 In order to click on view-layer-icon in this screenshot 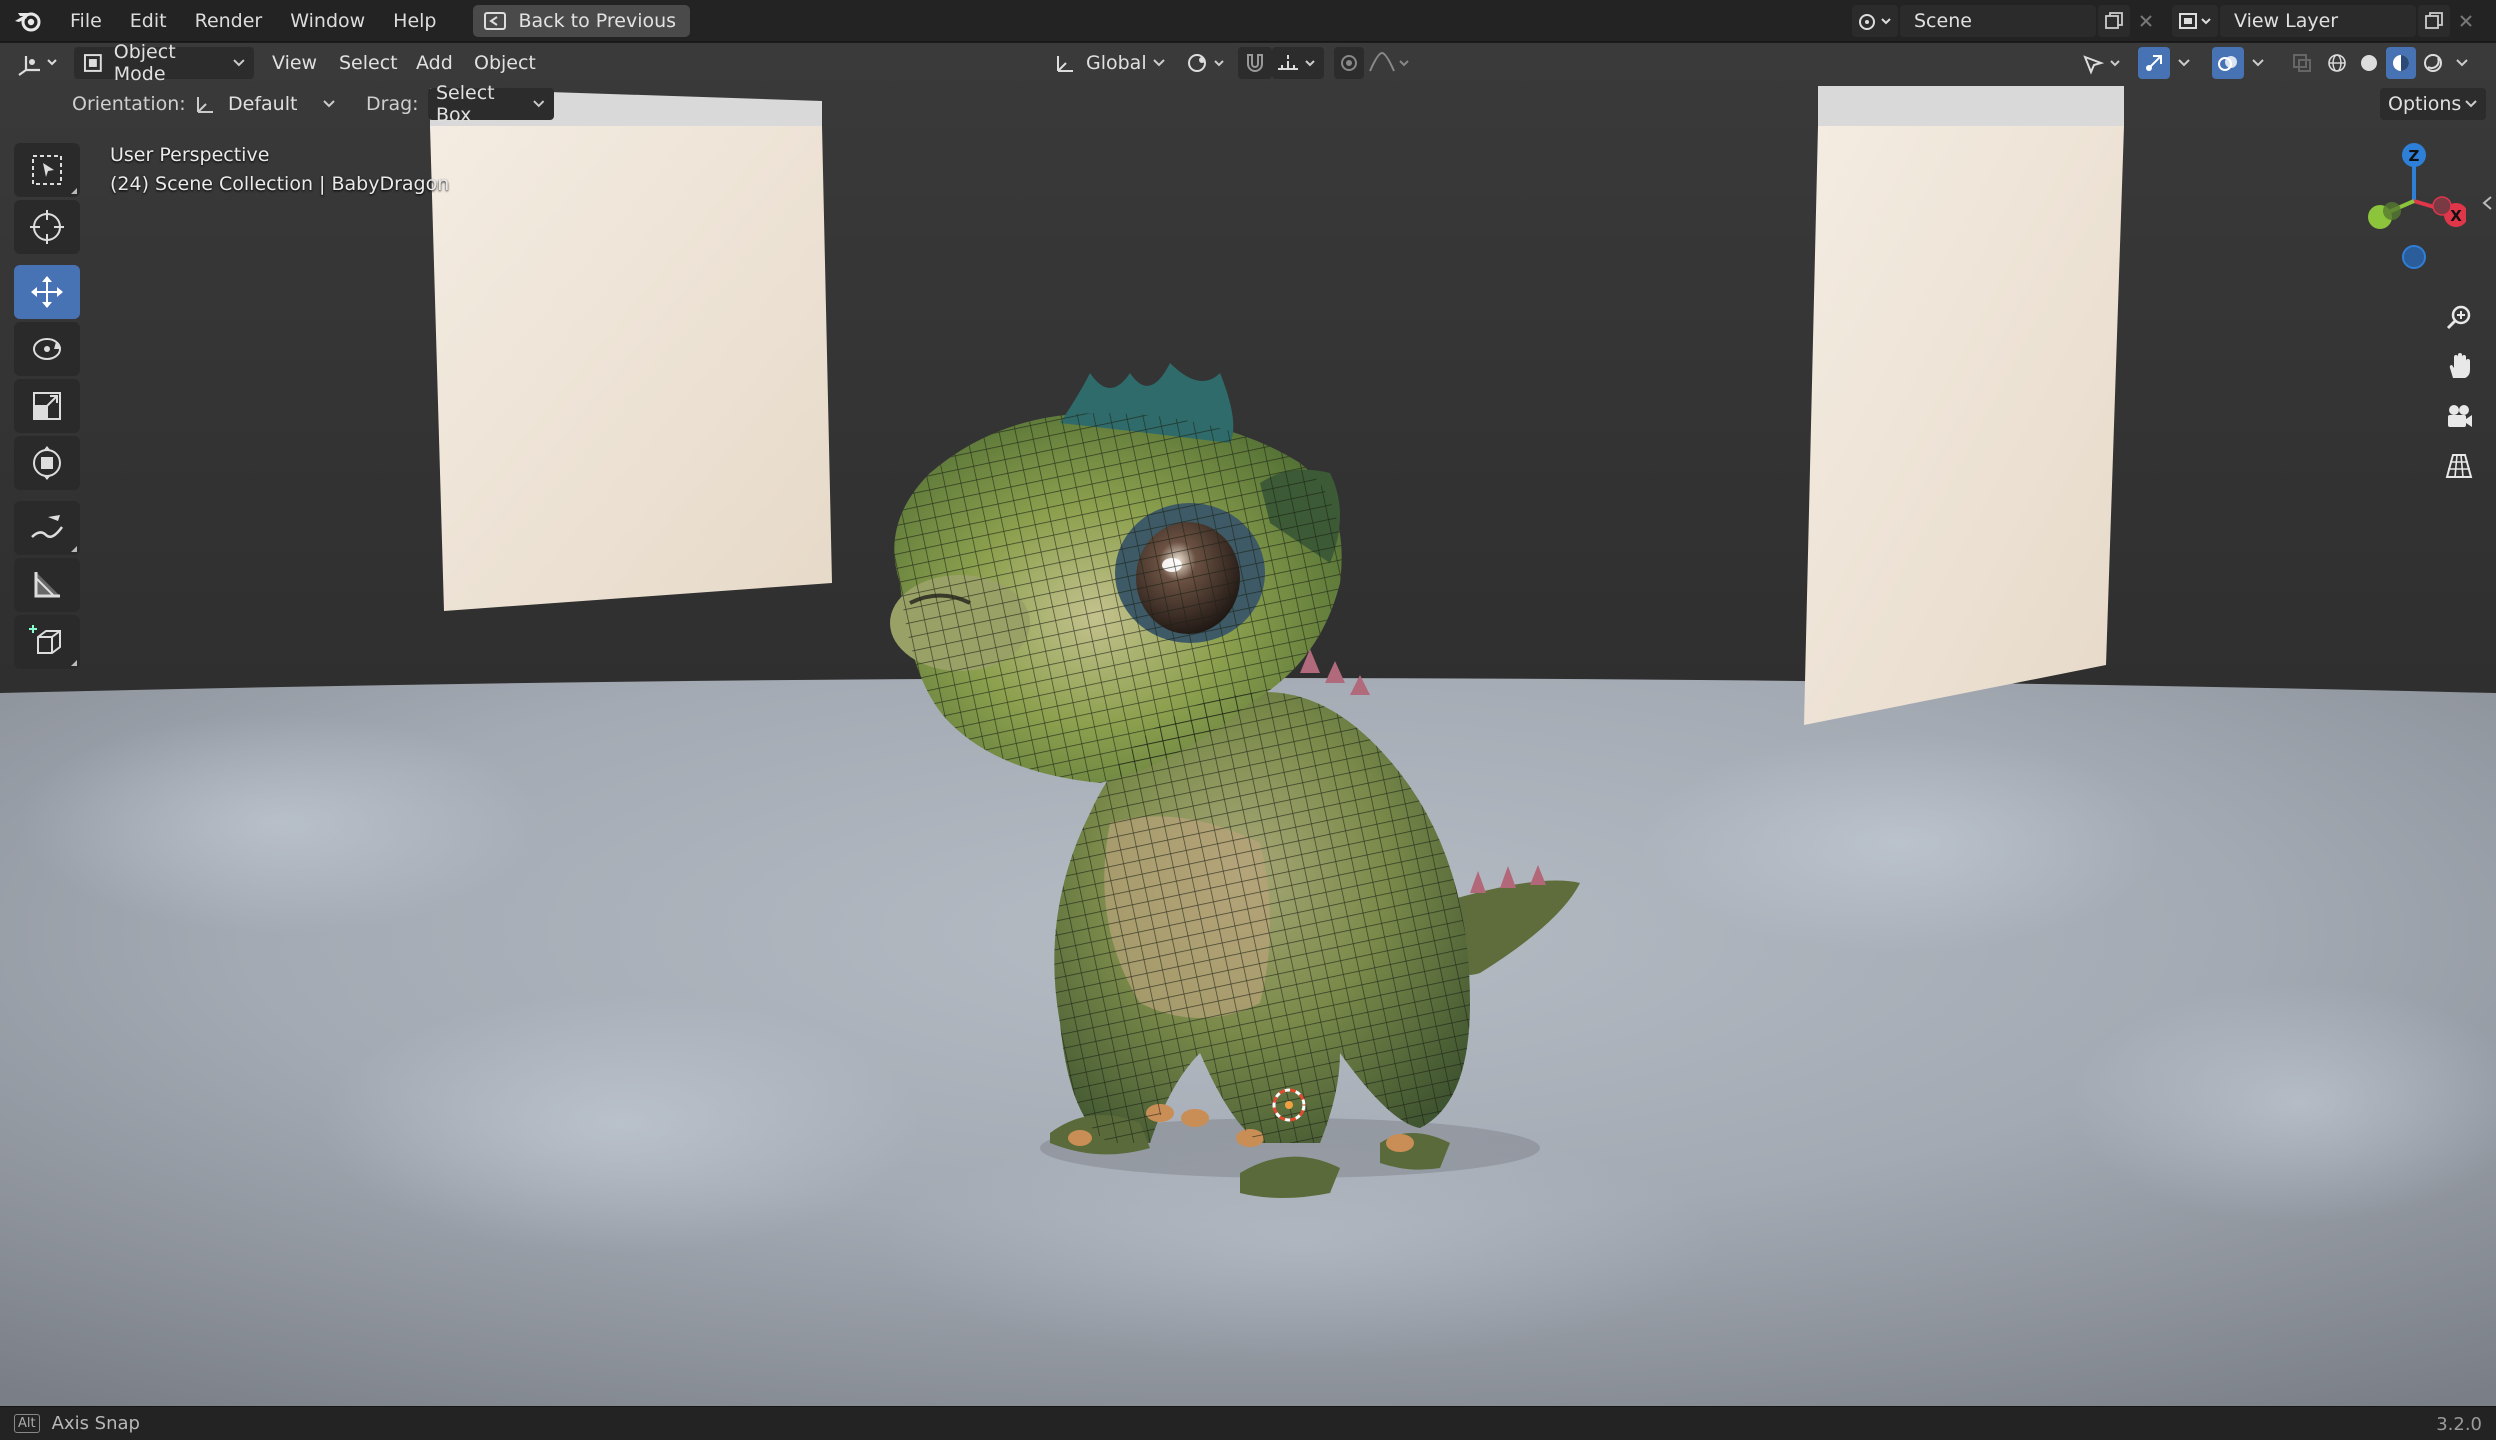, I will do `click(2195, 21)`.